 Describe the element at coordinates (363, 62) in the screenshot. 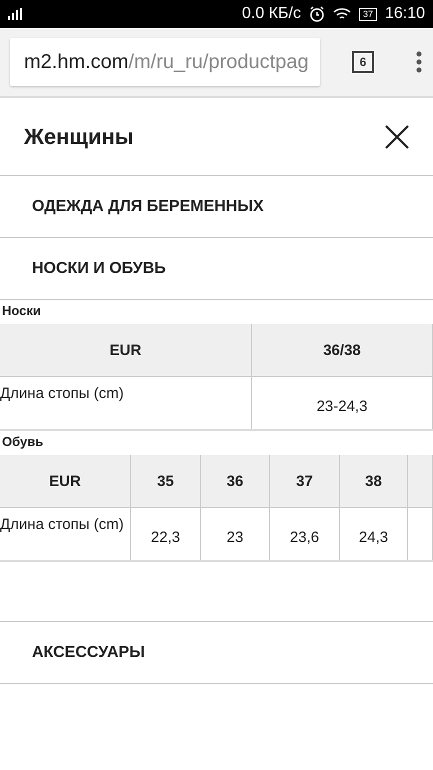

I see `tab-switcher-button: 6` at that location.